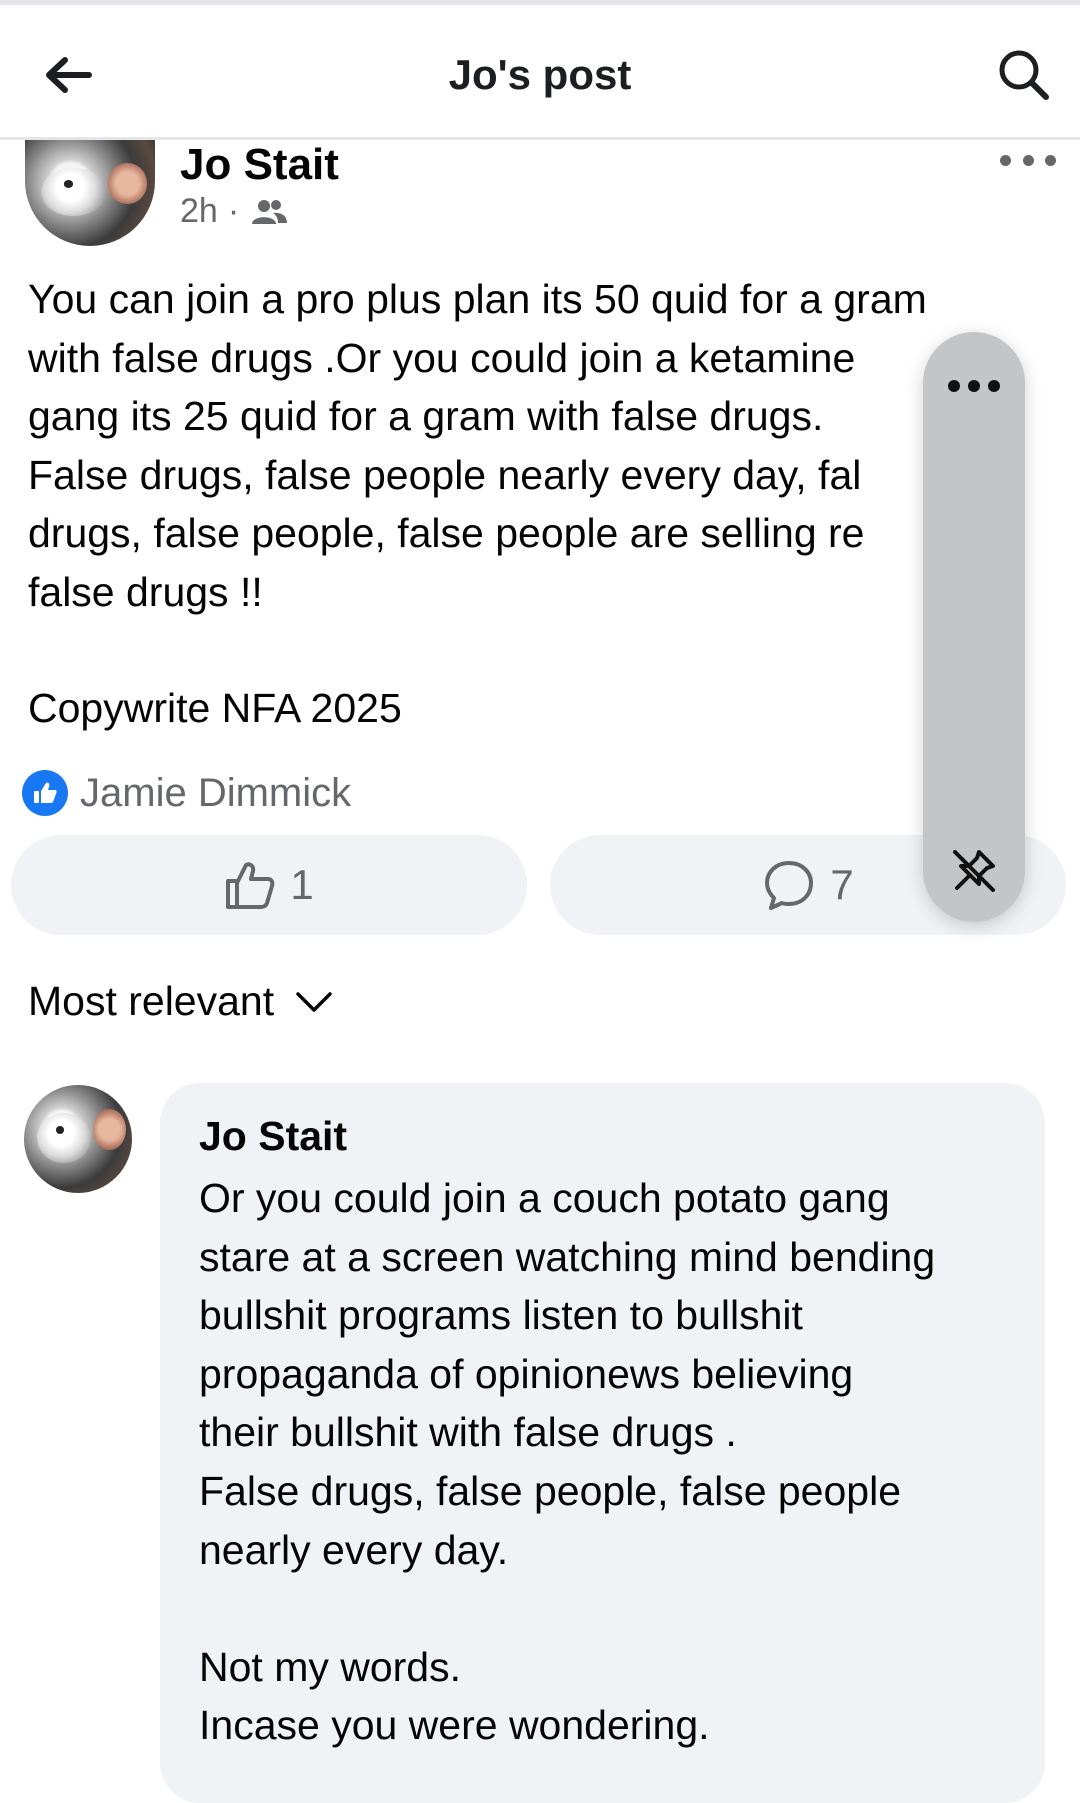 This screenshot has height=1803, width=1080. Describe the element at coordinates (151, 1001) in the screenshot. I see `sort-label: Most relevant` at that location.